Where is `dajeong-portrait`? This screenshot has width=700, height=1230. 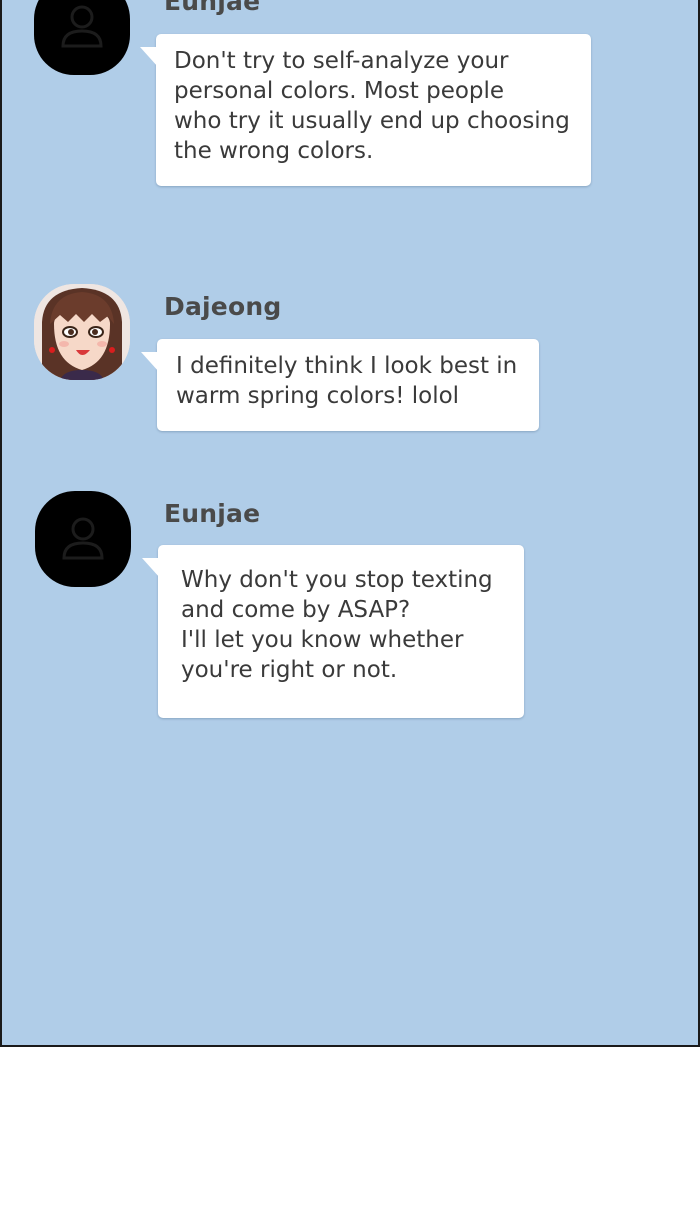 dajeong-portrait is located at coordinates (82, 332).